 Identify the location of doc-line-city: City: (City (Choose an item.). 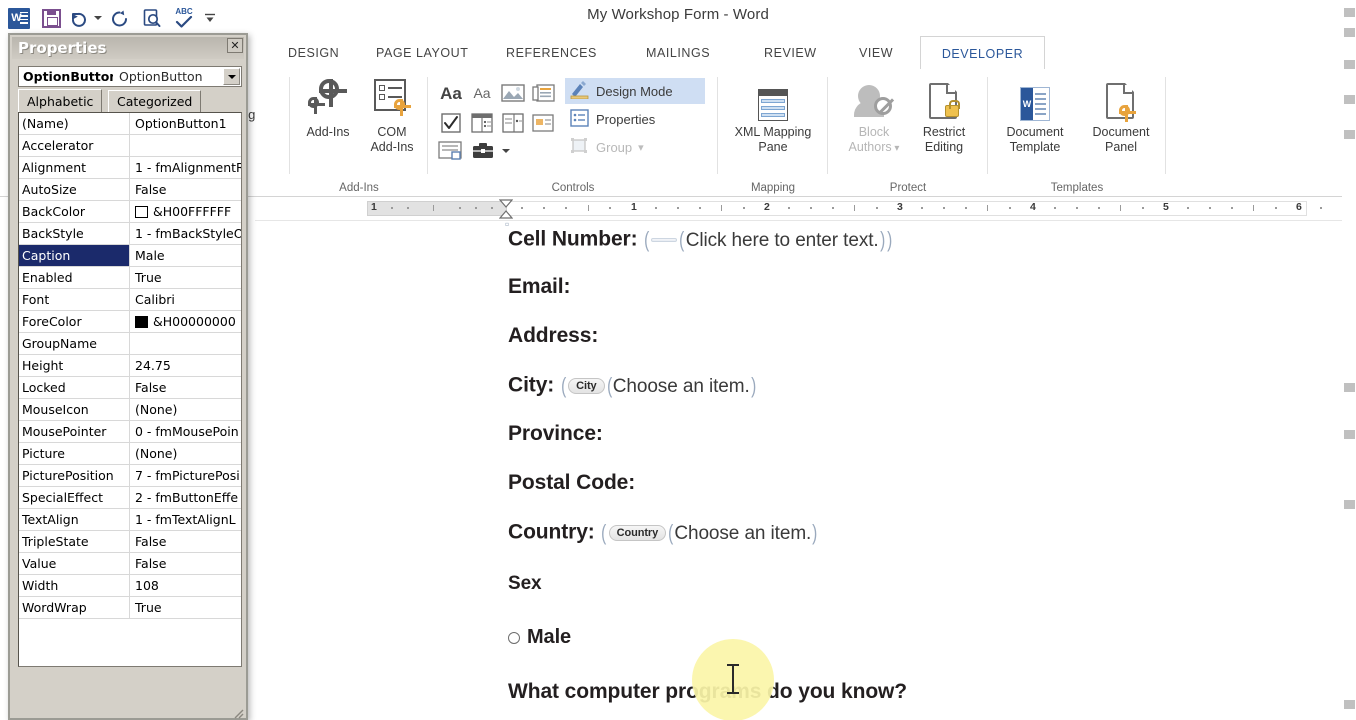
(632, 386).